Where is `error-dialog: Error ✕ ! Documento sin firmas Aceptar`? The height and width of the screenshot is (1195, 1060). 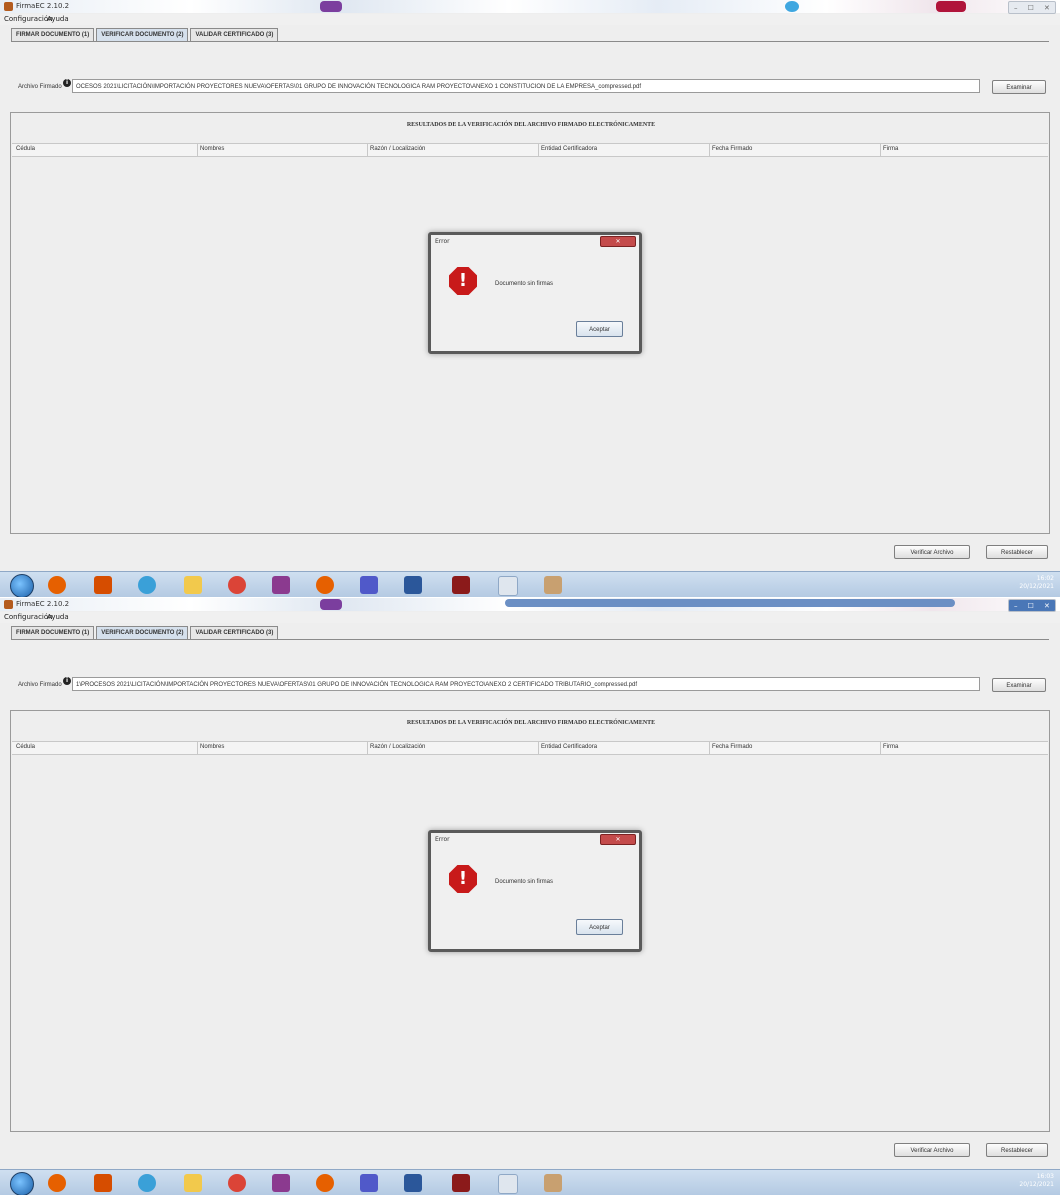 error-dialog: Error ✕ ! Documento sin firmas Aceptar is located at coordinates (535, 293).